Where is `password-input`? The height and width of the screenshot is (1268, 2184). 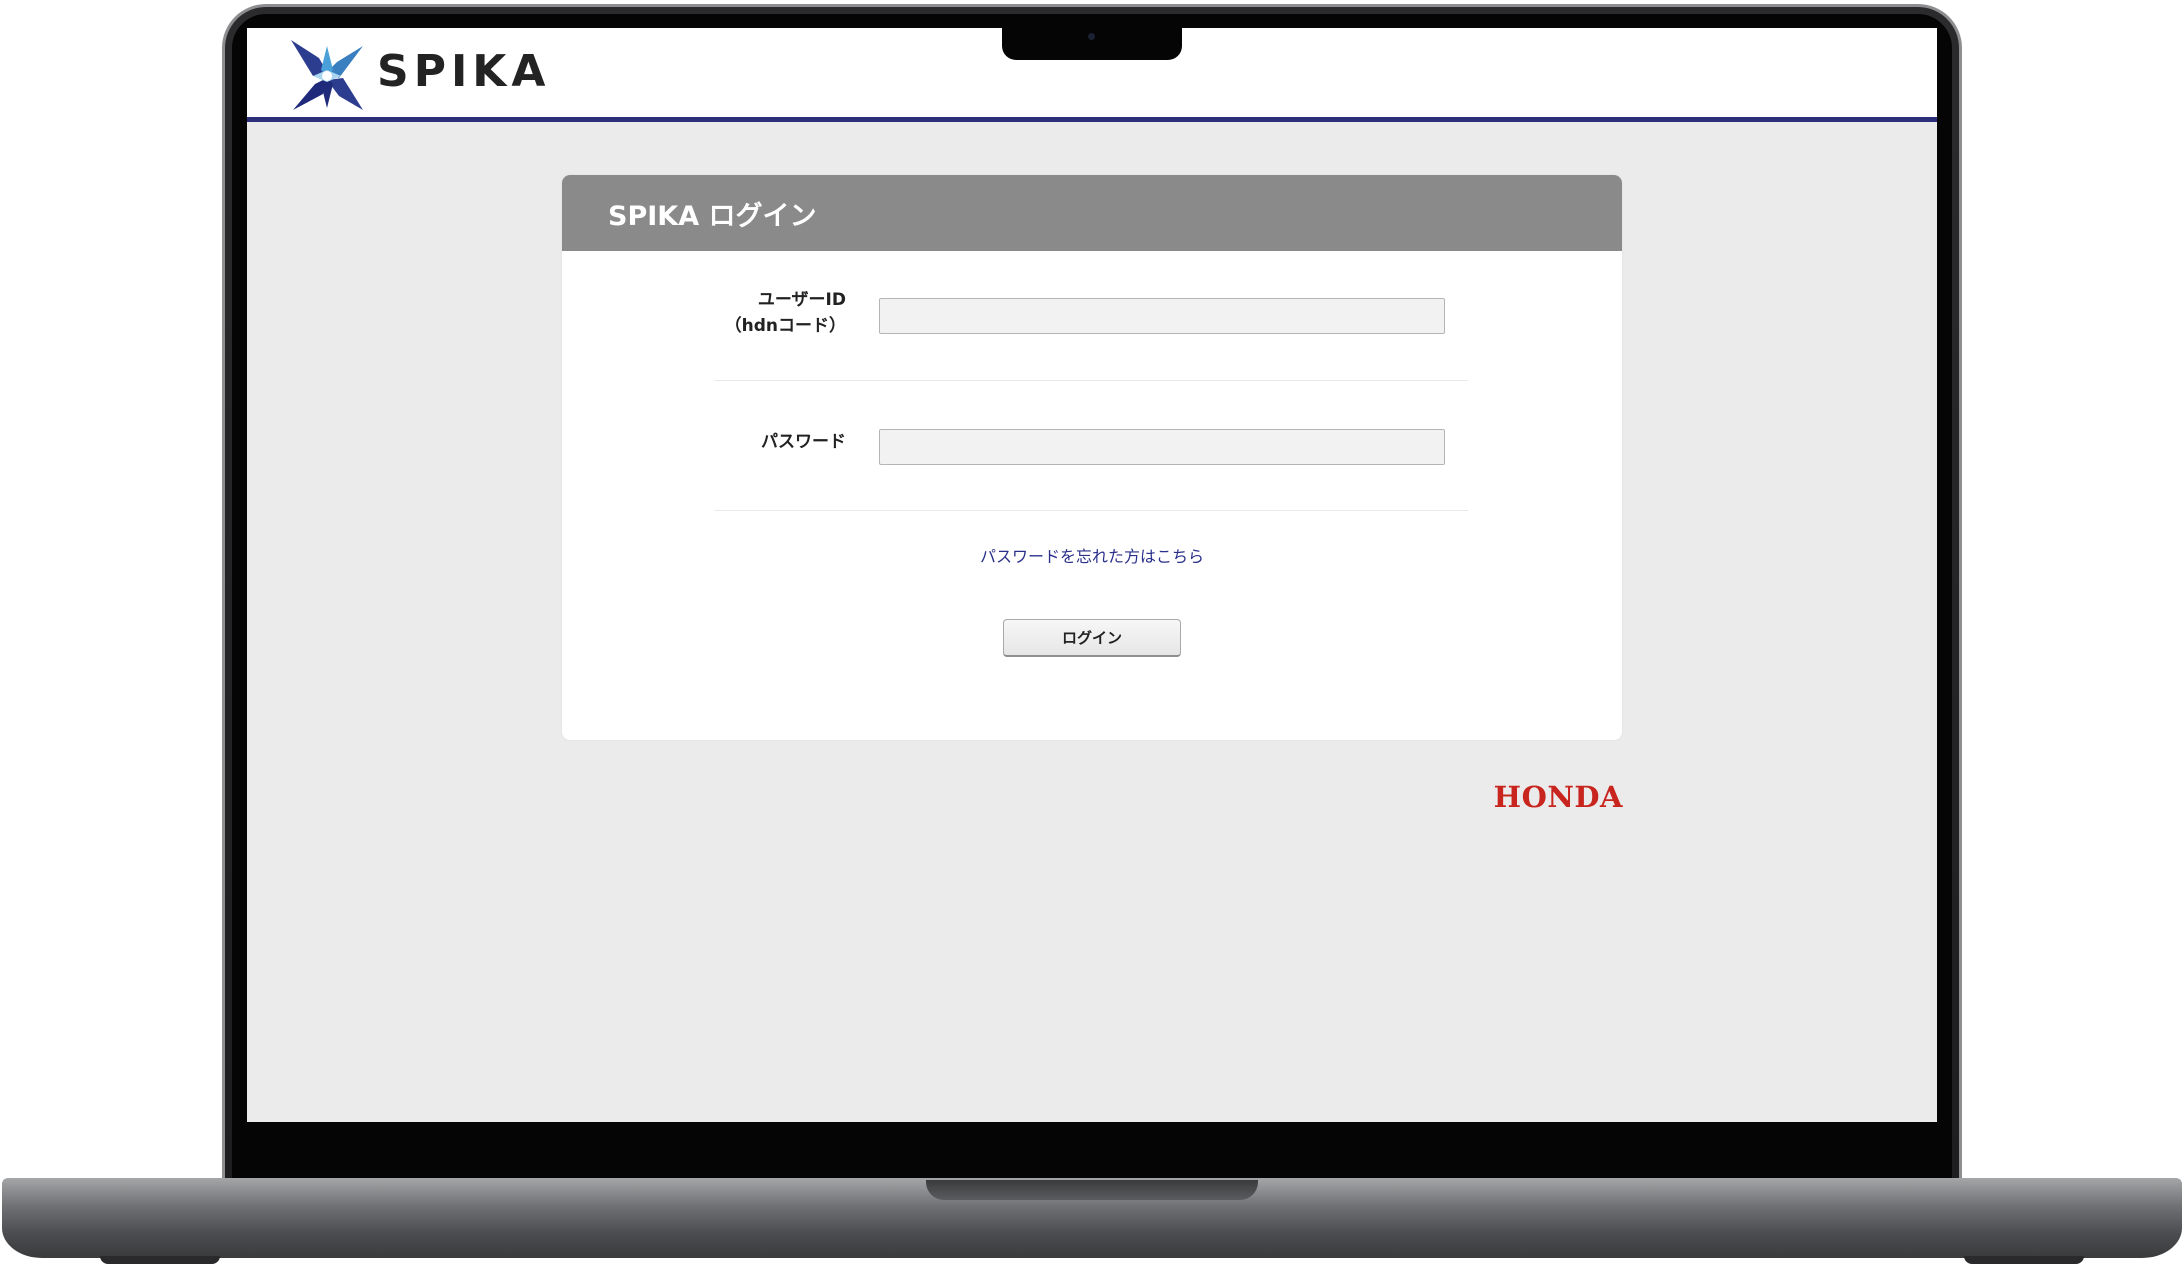
password-input is located at coordinates (1162, 447).